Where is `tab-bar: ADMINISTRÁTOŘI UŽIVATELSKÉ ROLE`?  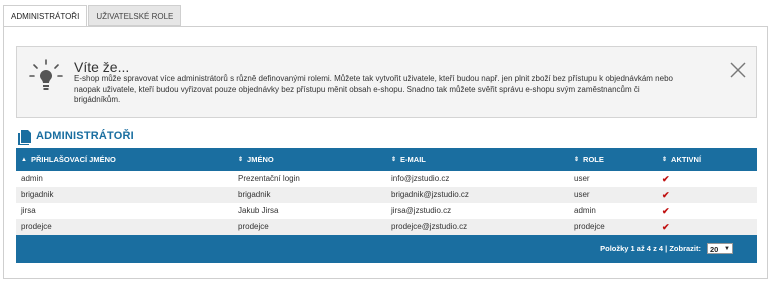 tab-bar: ADMINISTRÁTOŘI UŽIVATELSKÉ ROLE is located at coordinates (92, 16).